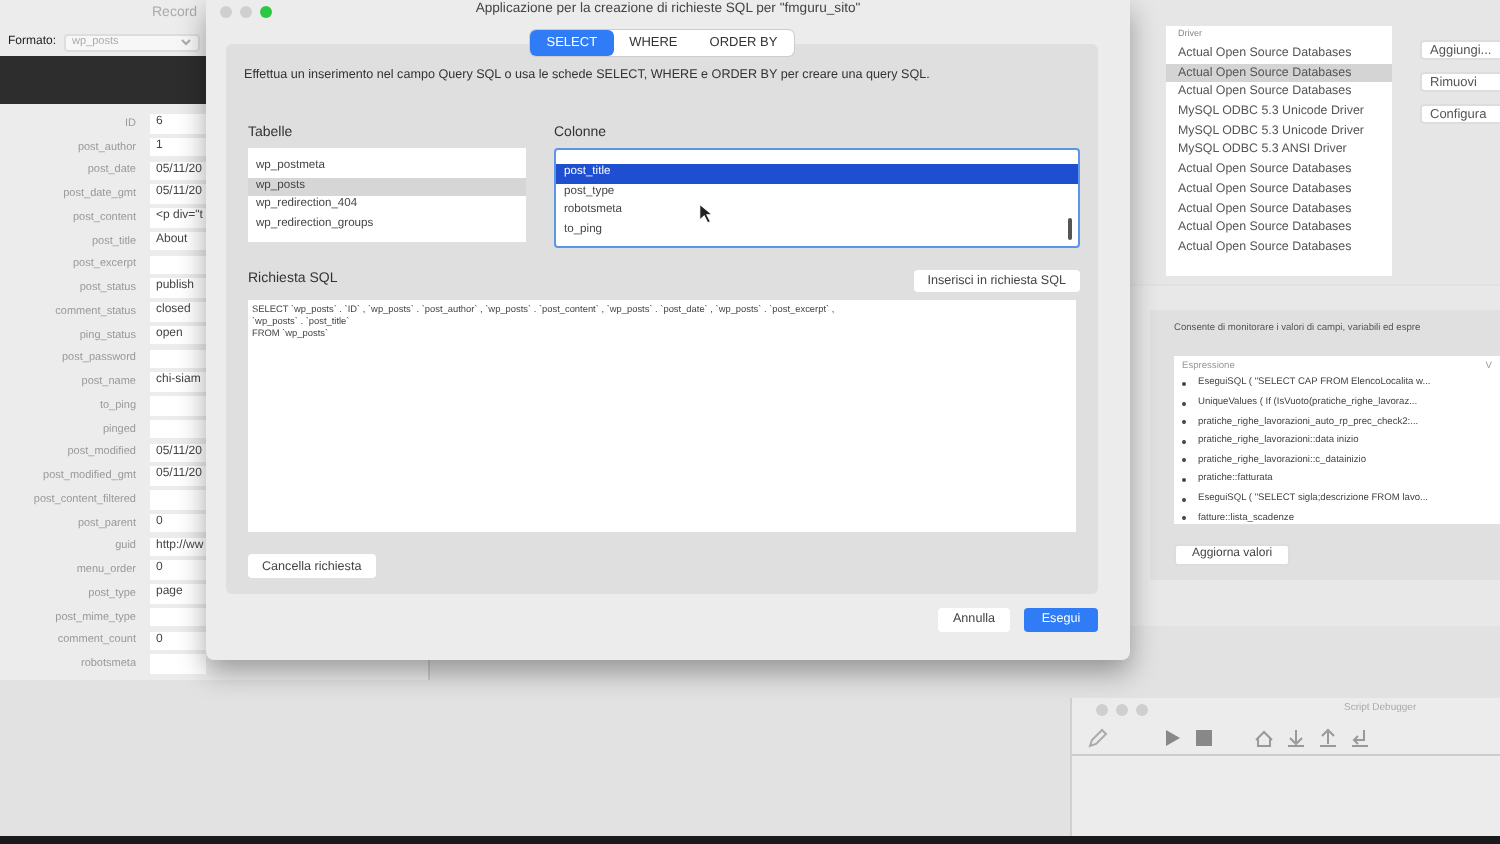 This screenshot has height=844, width=1500. Describe the element at coordinates (1096, 737) in the screenshot. I see `pencil-icon` at that location.